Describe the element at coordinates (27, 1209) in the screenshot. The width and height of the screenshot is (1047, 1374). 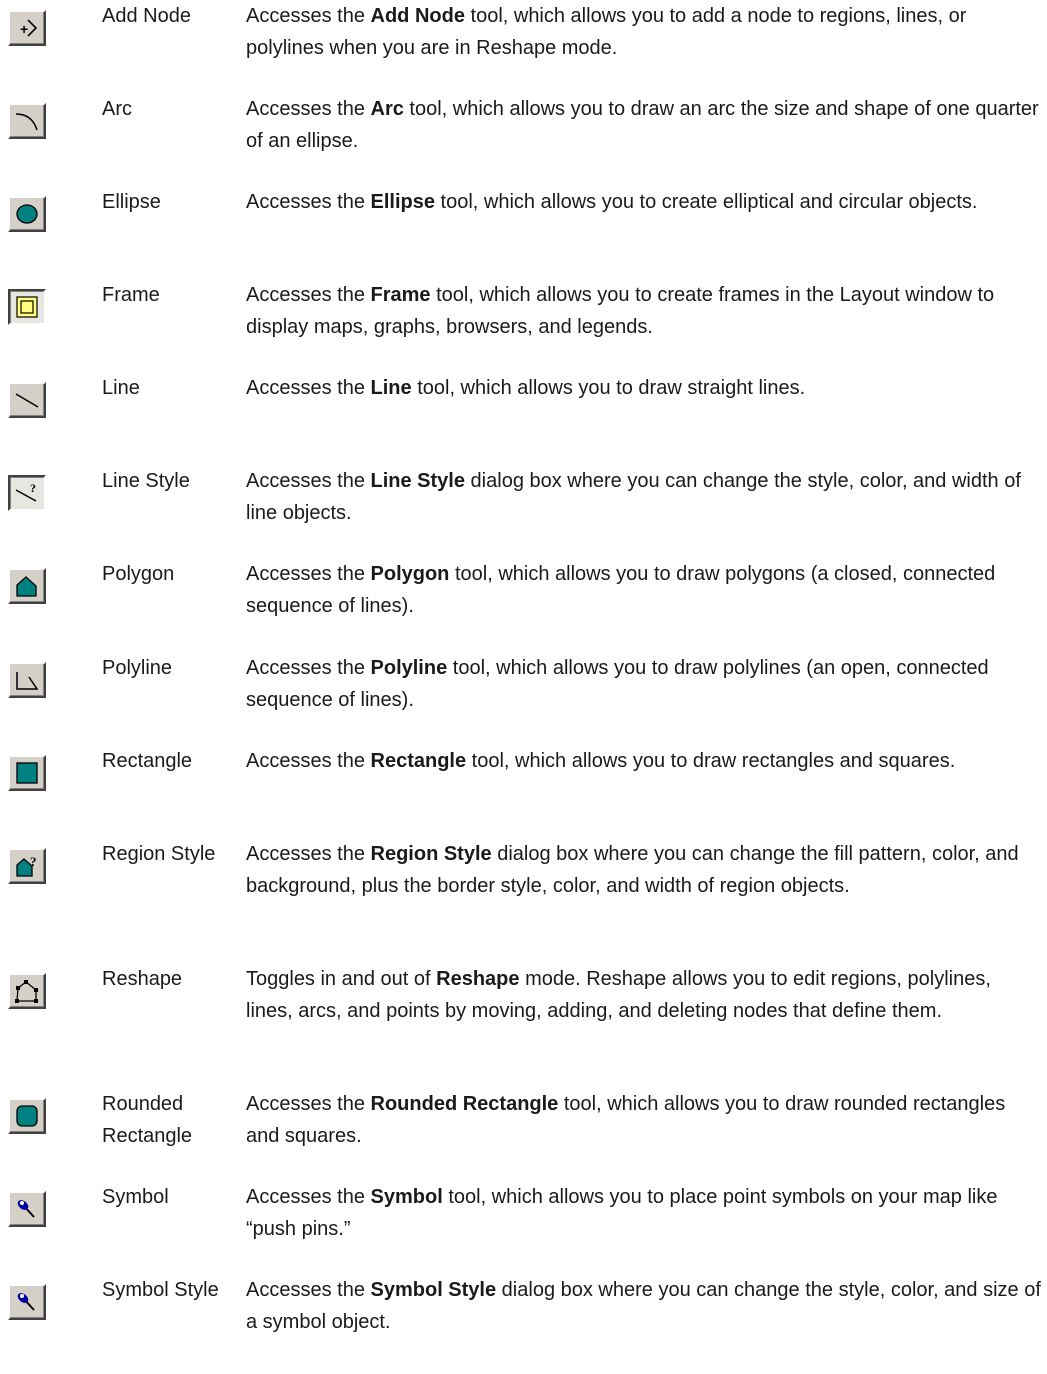
I see `symbol-button` at that location.